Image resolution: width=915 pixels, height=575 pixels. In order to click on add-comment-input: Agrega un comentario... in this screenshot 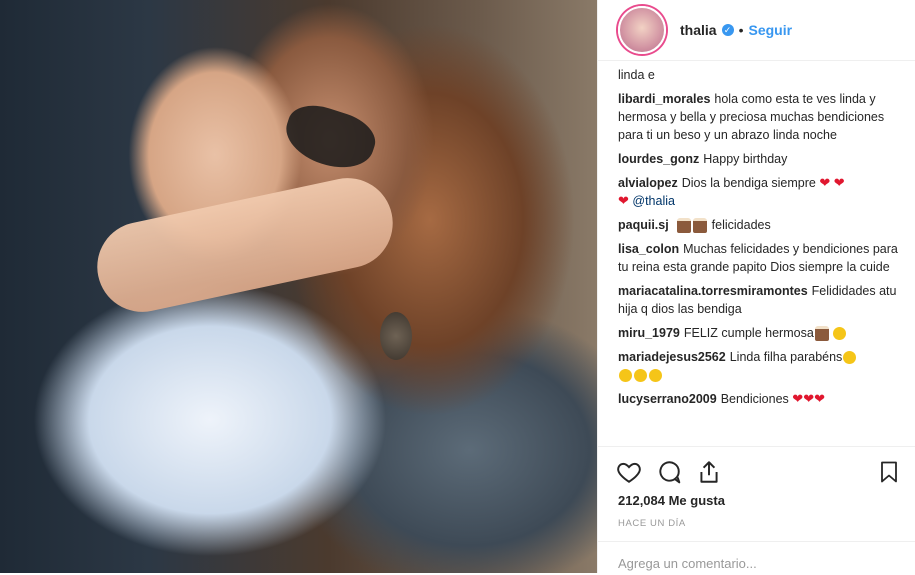, I will do `click(687, 563)`.